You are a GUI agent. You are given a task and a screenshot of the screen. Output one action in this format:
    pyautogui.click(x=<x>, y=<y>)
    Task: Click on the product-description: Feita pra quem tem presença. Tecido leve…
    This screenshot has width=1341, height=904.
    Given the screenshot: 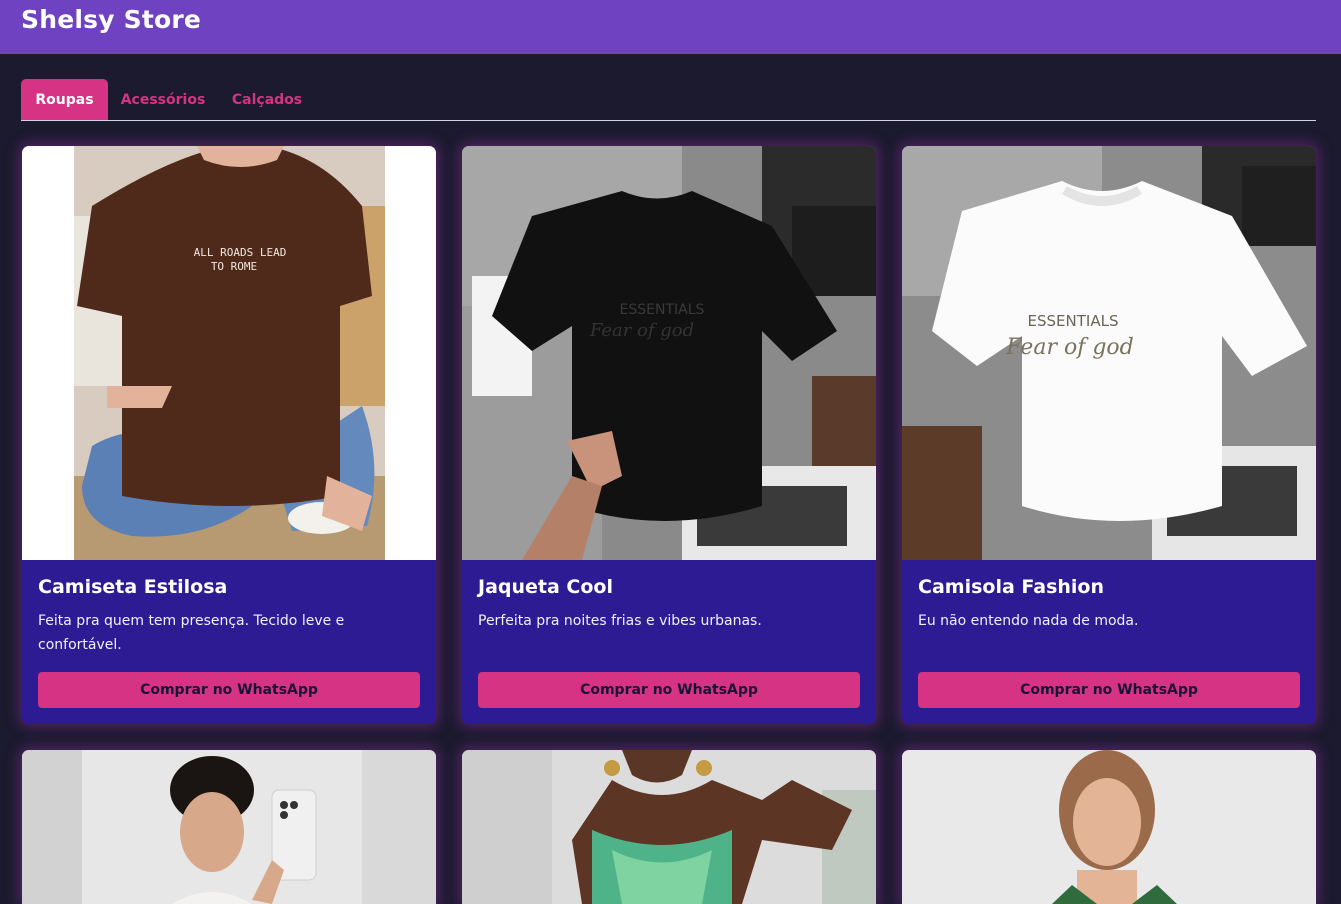 What is the action you would take?
    pyautogui.click(x=191, y=633)
    